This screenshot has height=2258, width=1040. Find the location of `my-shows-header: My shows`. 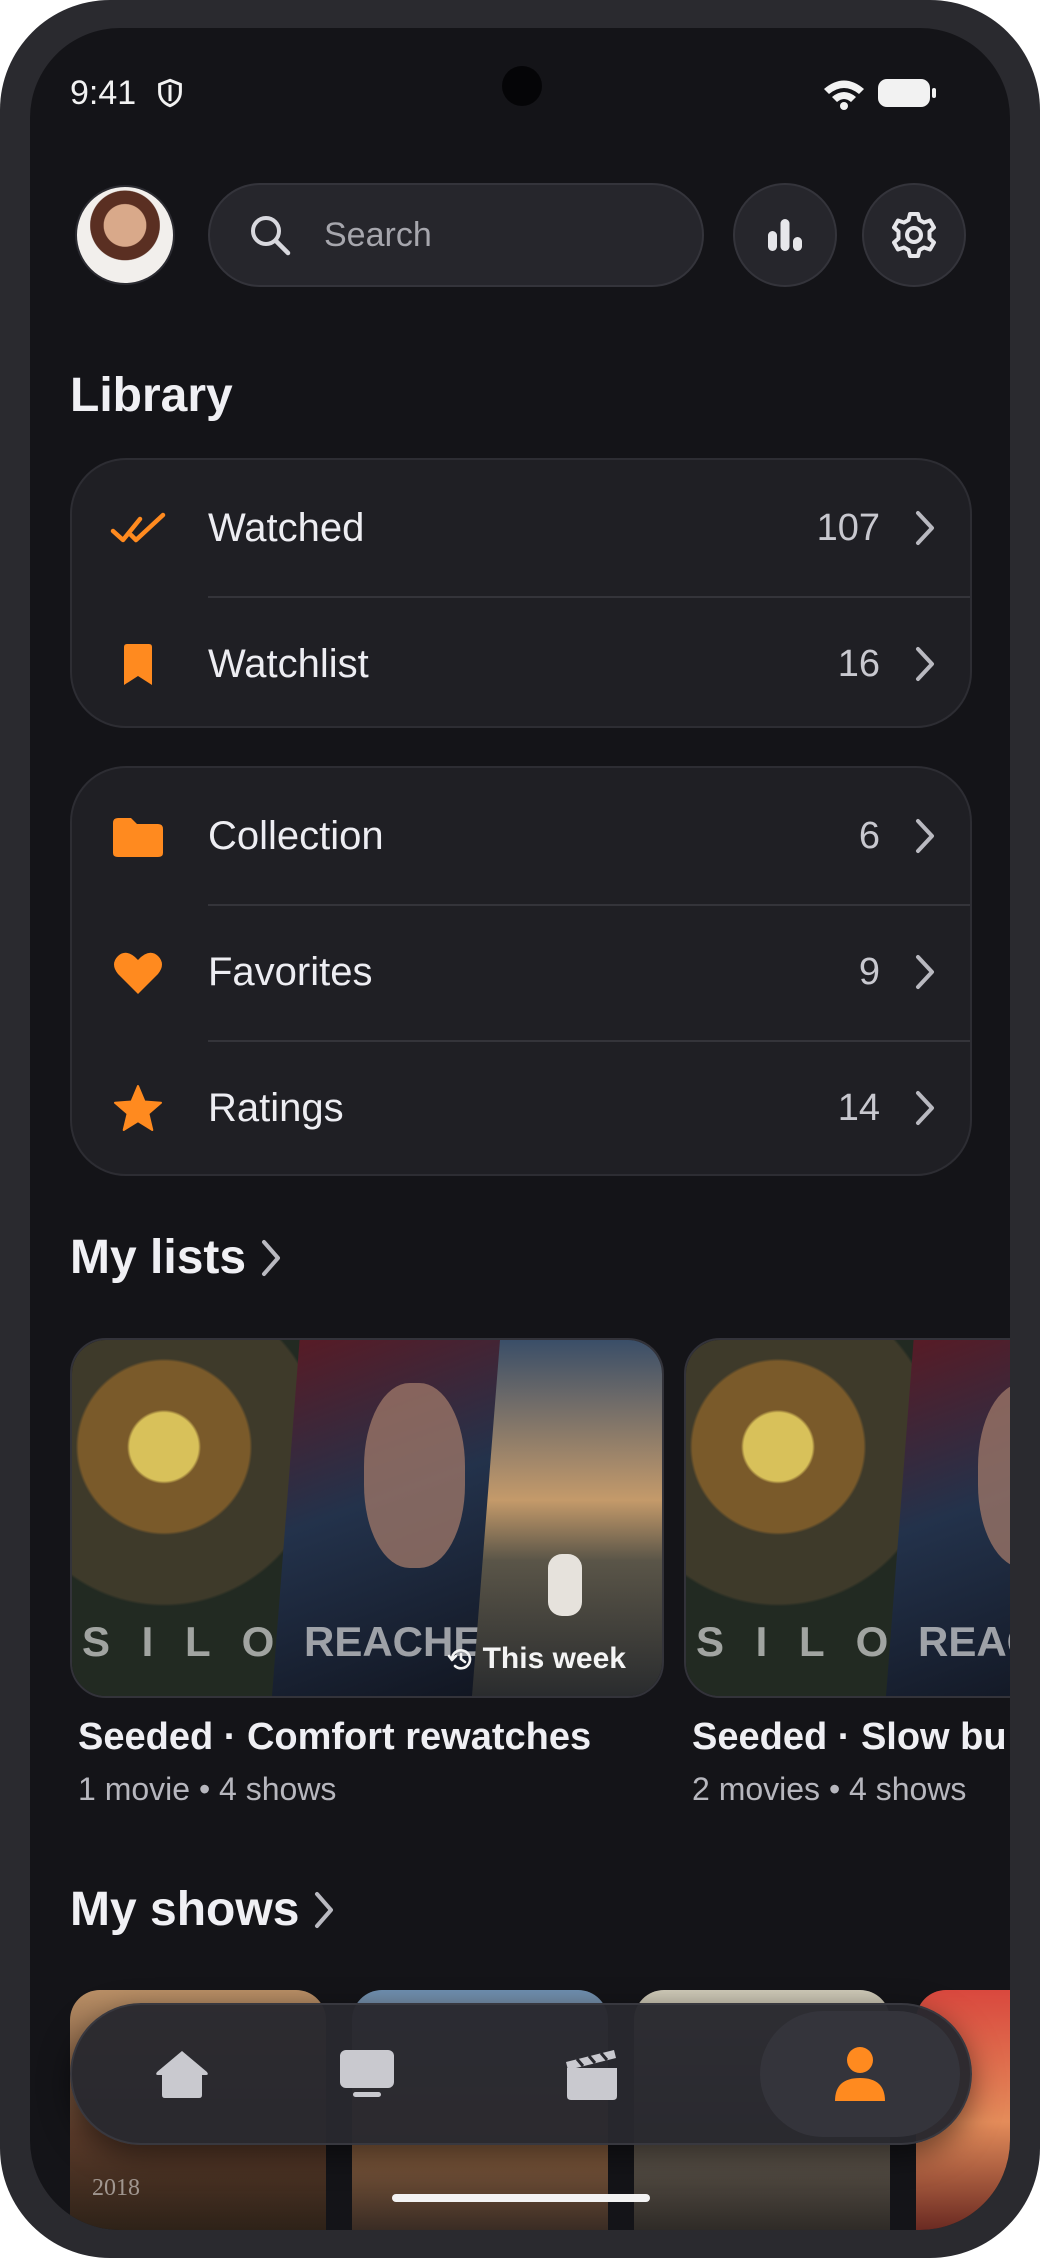

my-shows-header: My shows is located at coordinates (202, 1909).